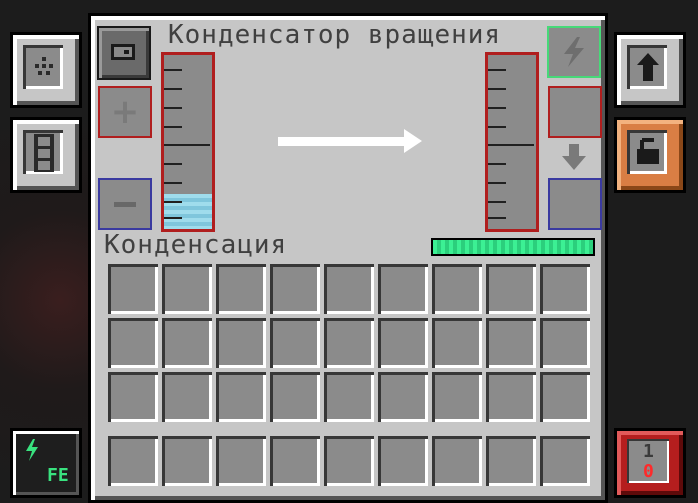  I want to click on gui-title: Конденсатор вращения, so click(335, 35).